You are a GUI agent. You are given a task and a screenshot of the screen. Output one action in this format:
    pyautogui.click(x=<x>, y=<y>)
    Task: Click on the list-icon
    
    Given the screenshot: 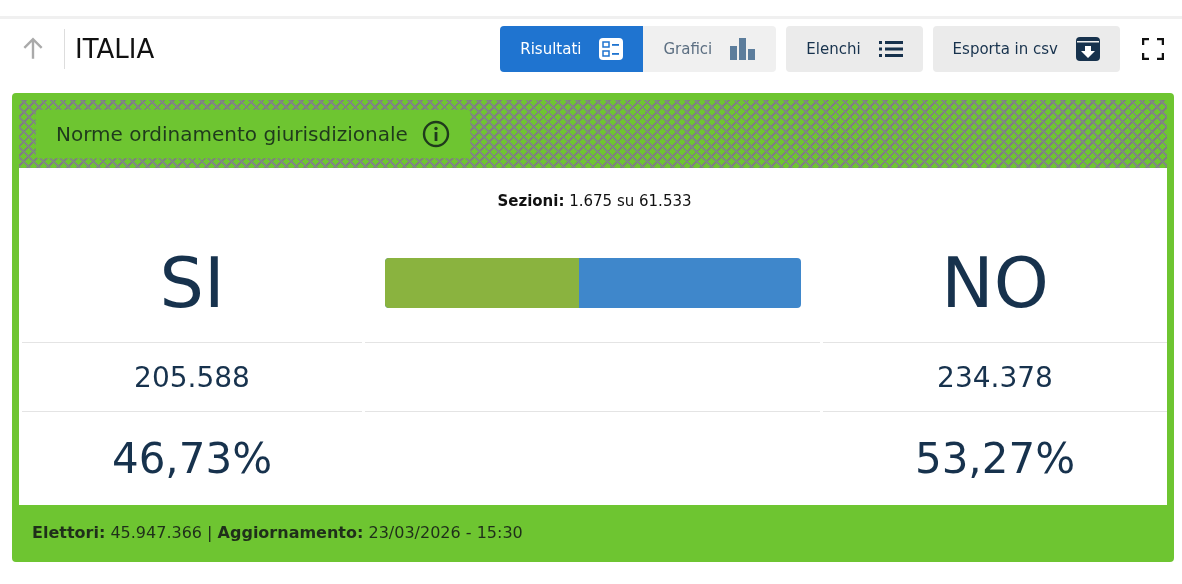 What is the action you would take?
    pyautogui.click(x=890, y=48)
    